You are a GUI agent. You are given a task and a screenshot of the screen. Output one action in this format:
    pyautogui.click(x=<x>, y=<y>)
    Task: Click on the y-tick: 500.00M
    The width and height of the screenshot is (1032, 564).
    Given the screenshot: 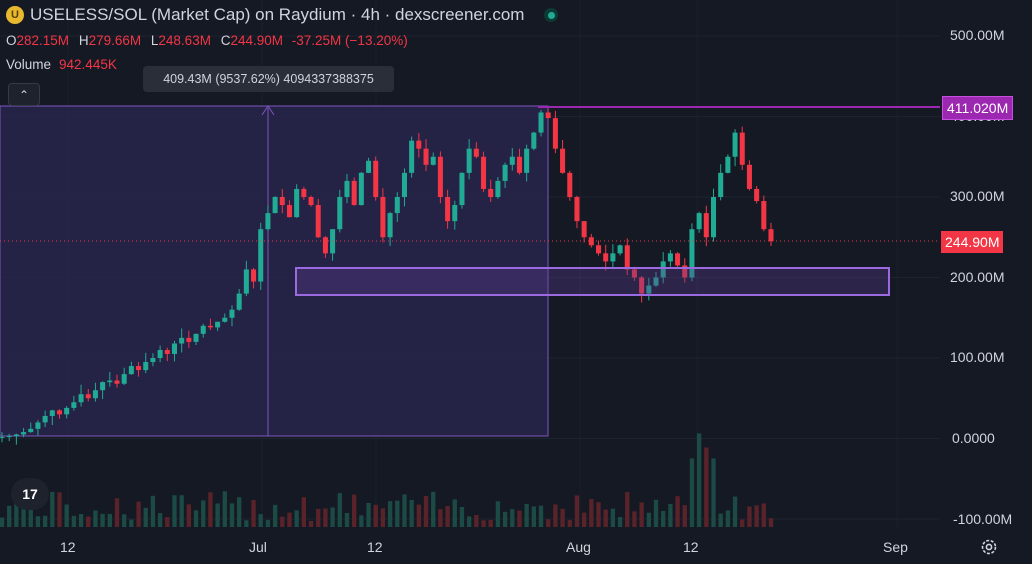 What is the action you would take?
    pyautogui.click(x=977, y=35)
    